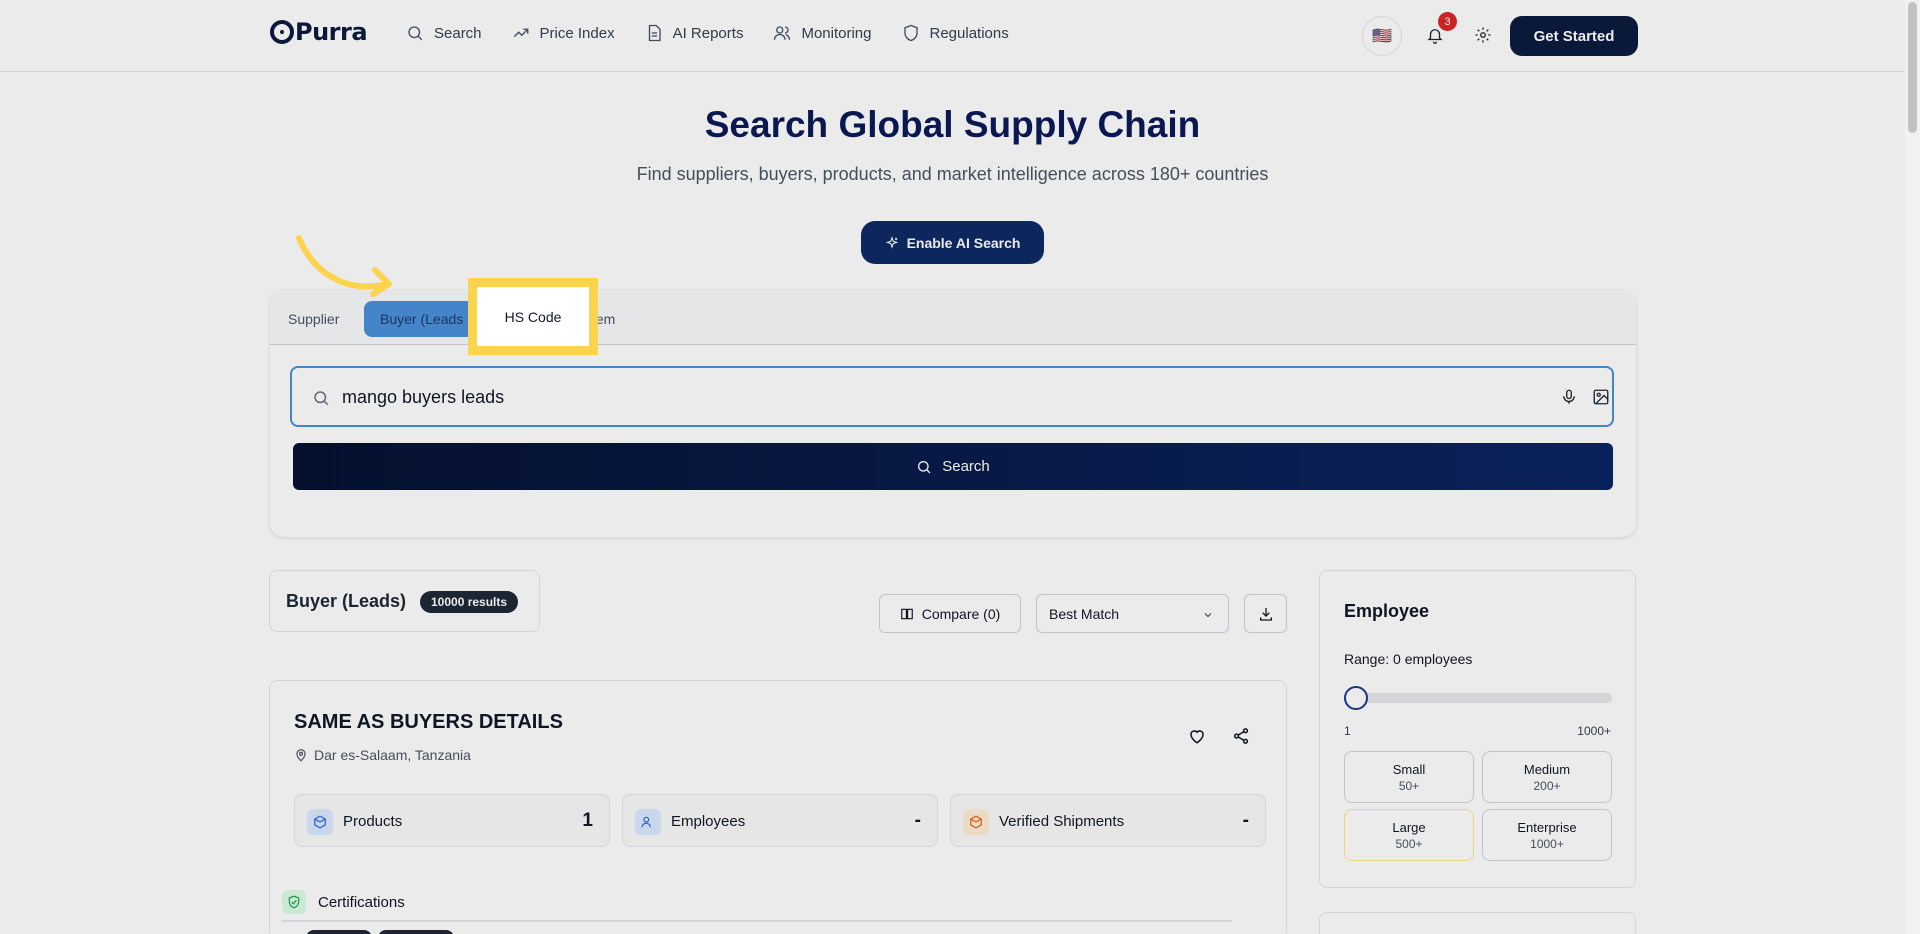 This screenshot has width=1920, height=934. I want to click on tab-hs-code: HS Code, so click(533, 316).